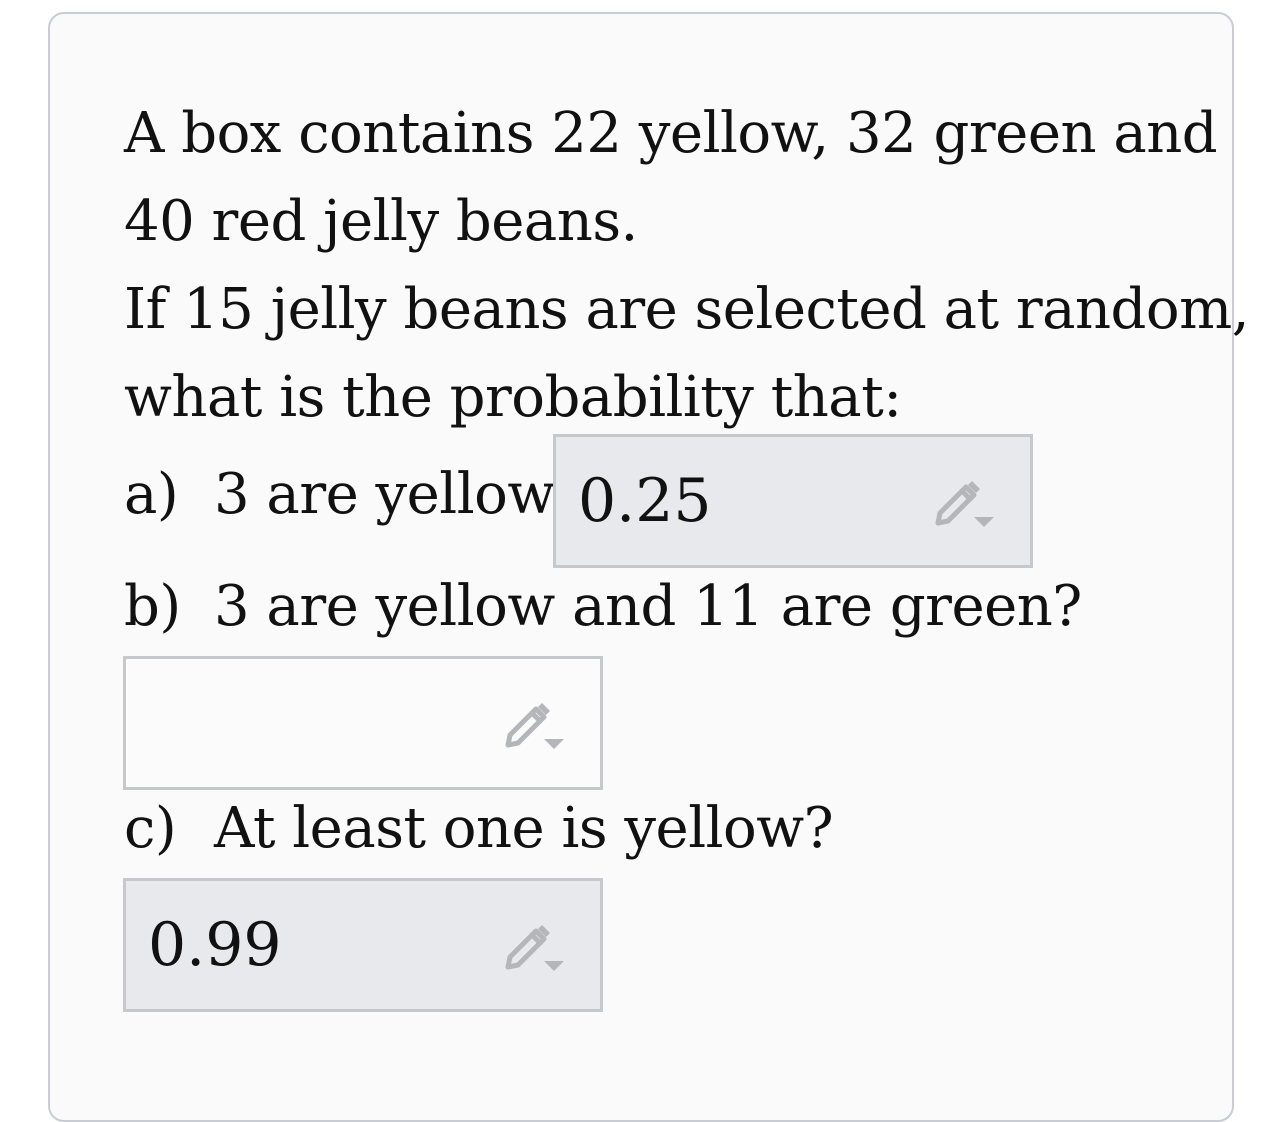 Image resolution: width=1284 pixels, height=1122 pixels. What do you see at coordinates (150, 828) in the screenshot?
I see `question-c-label: c)` at bounding box center [150, 828].